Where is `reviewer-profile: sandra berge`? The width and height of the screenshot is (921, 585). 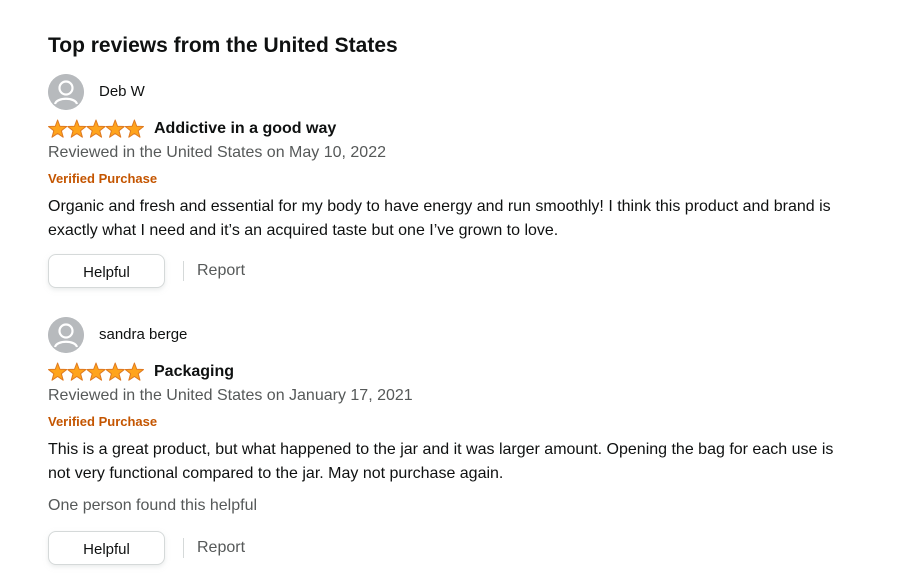 reviewer-profile: sandra berge is located at coordinates (458, 336).